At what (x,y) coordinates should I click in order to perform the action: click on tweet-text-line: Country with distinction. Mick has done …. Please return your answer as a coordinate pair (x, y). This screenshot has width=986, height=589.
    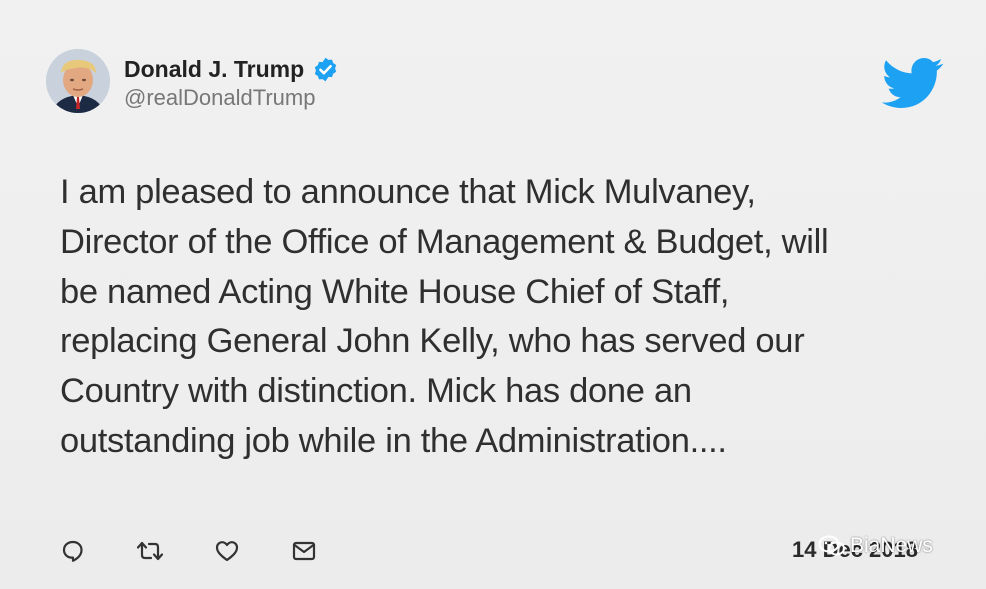
    Looking at the image, I should click on (376, 391).